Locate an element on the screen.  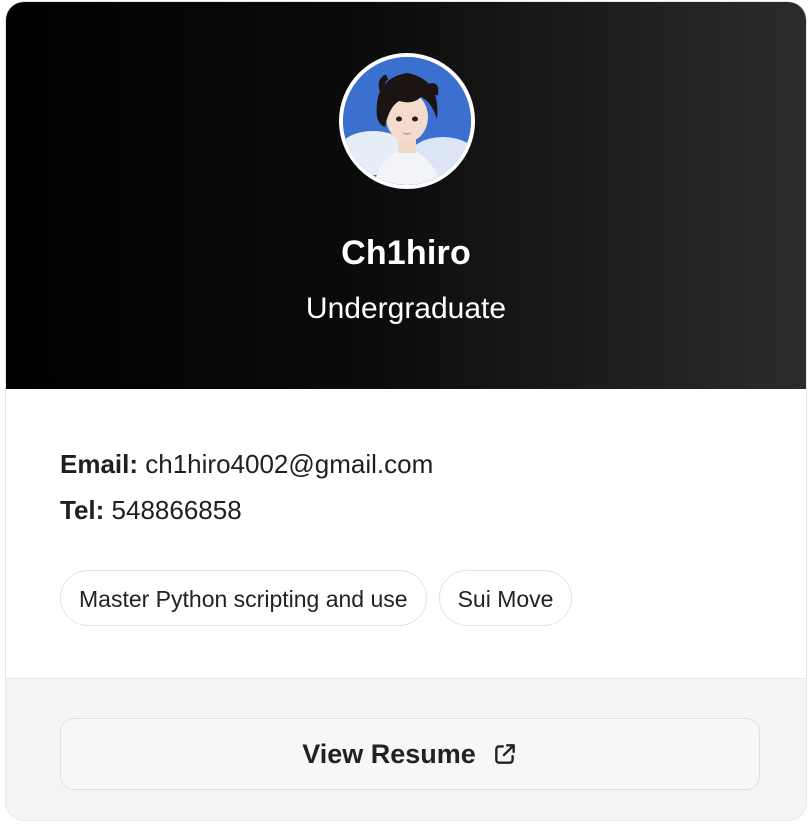
avatar-illustration is located at coordinates (407, 121).